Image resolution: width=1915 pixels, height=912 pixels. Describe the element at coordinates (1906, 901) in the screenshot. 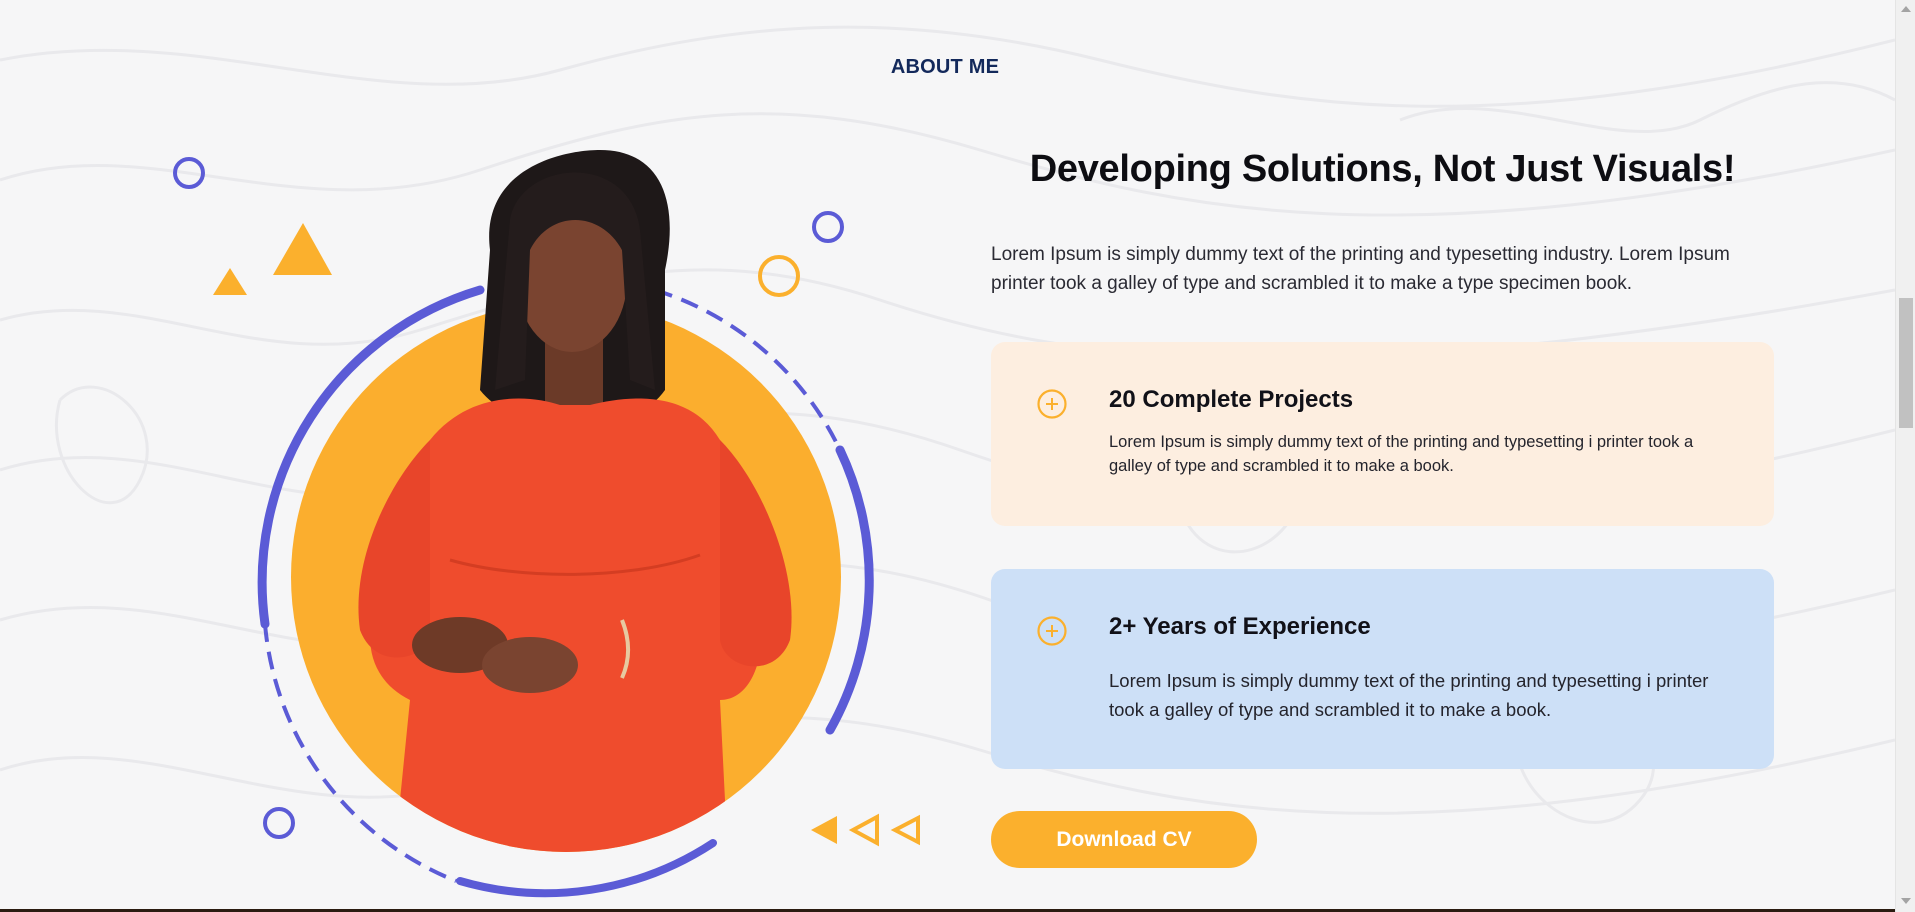

I see `scroll-down-arrow-icon` at that location.